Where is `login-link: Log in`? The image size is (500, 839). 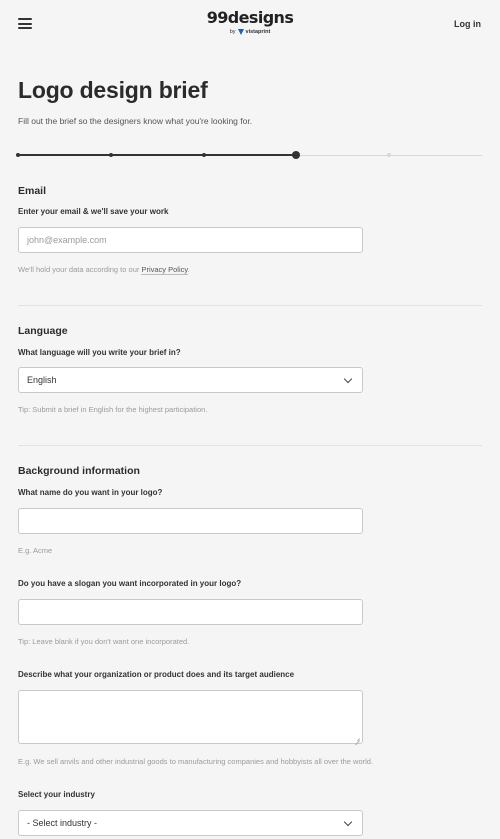
login-link: Log in is located at coordinates (467, 24).